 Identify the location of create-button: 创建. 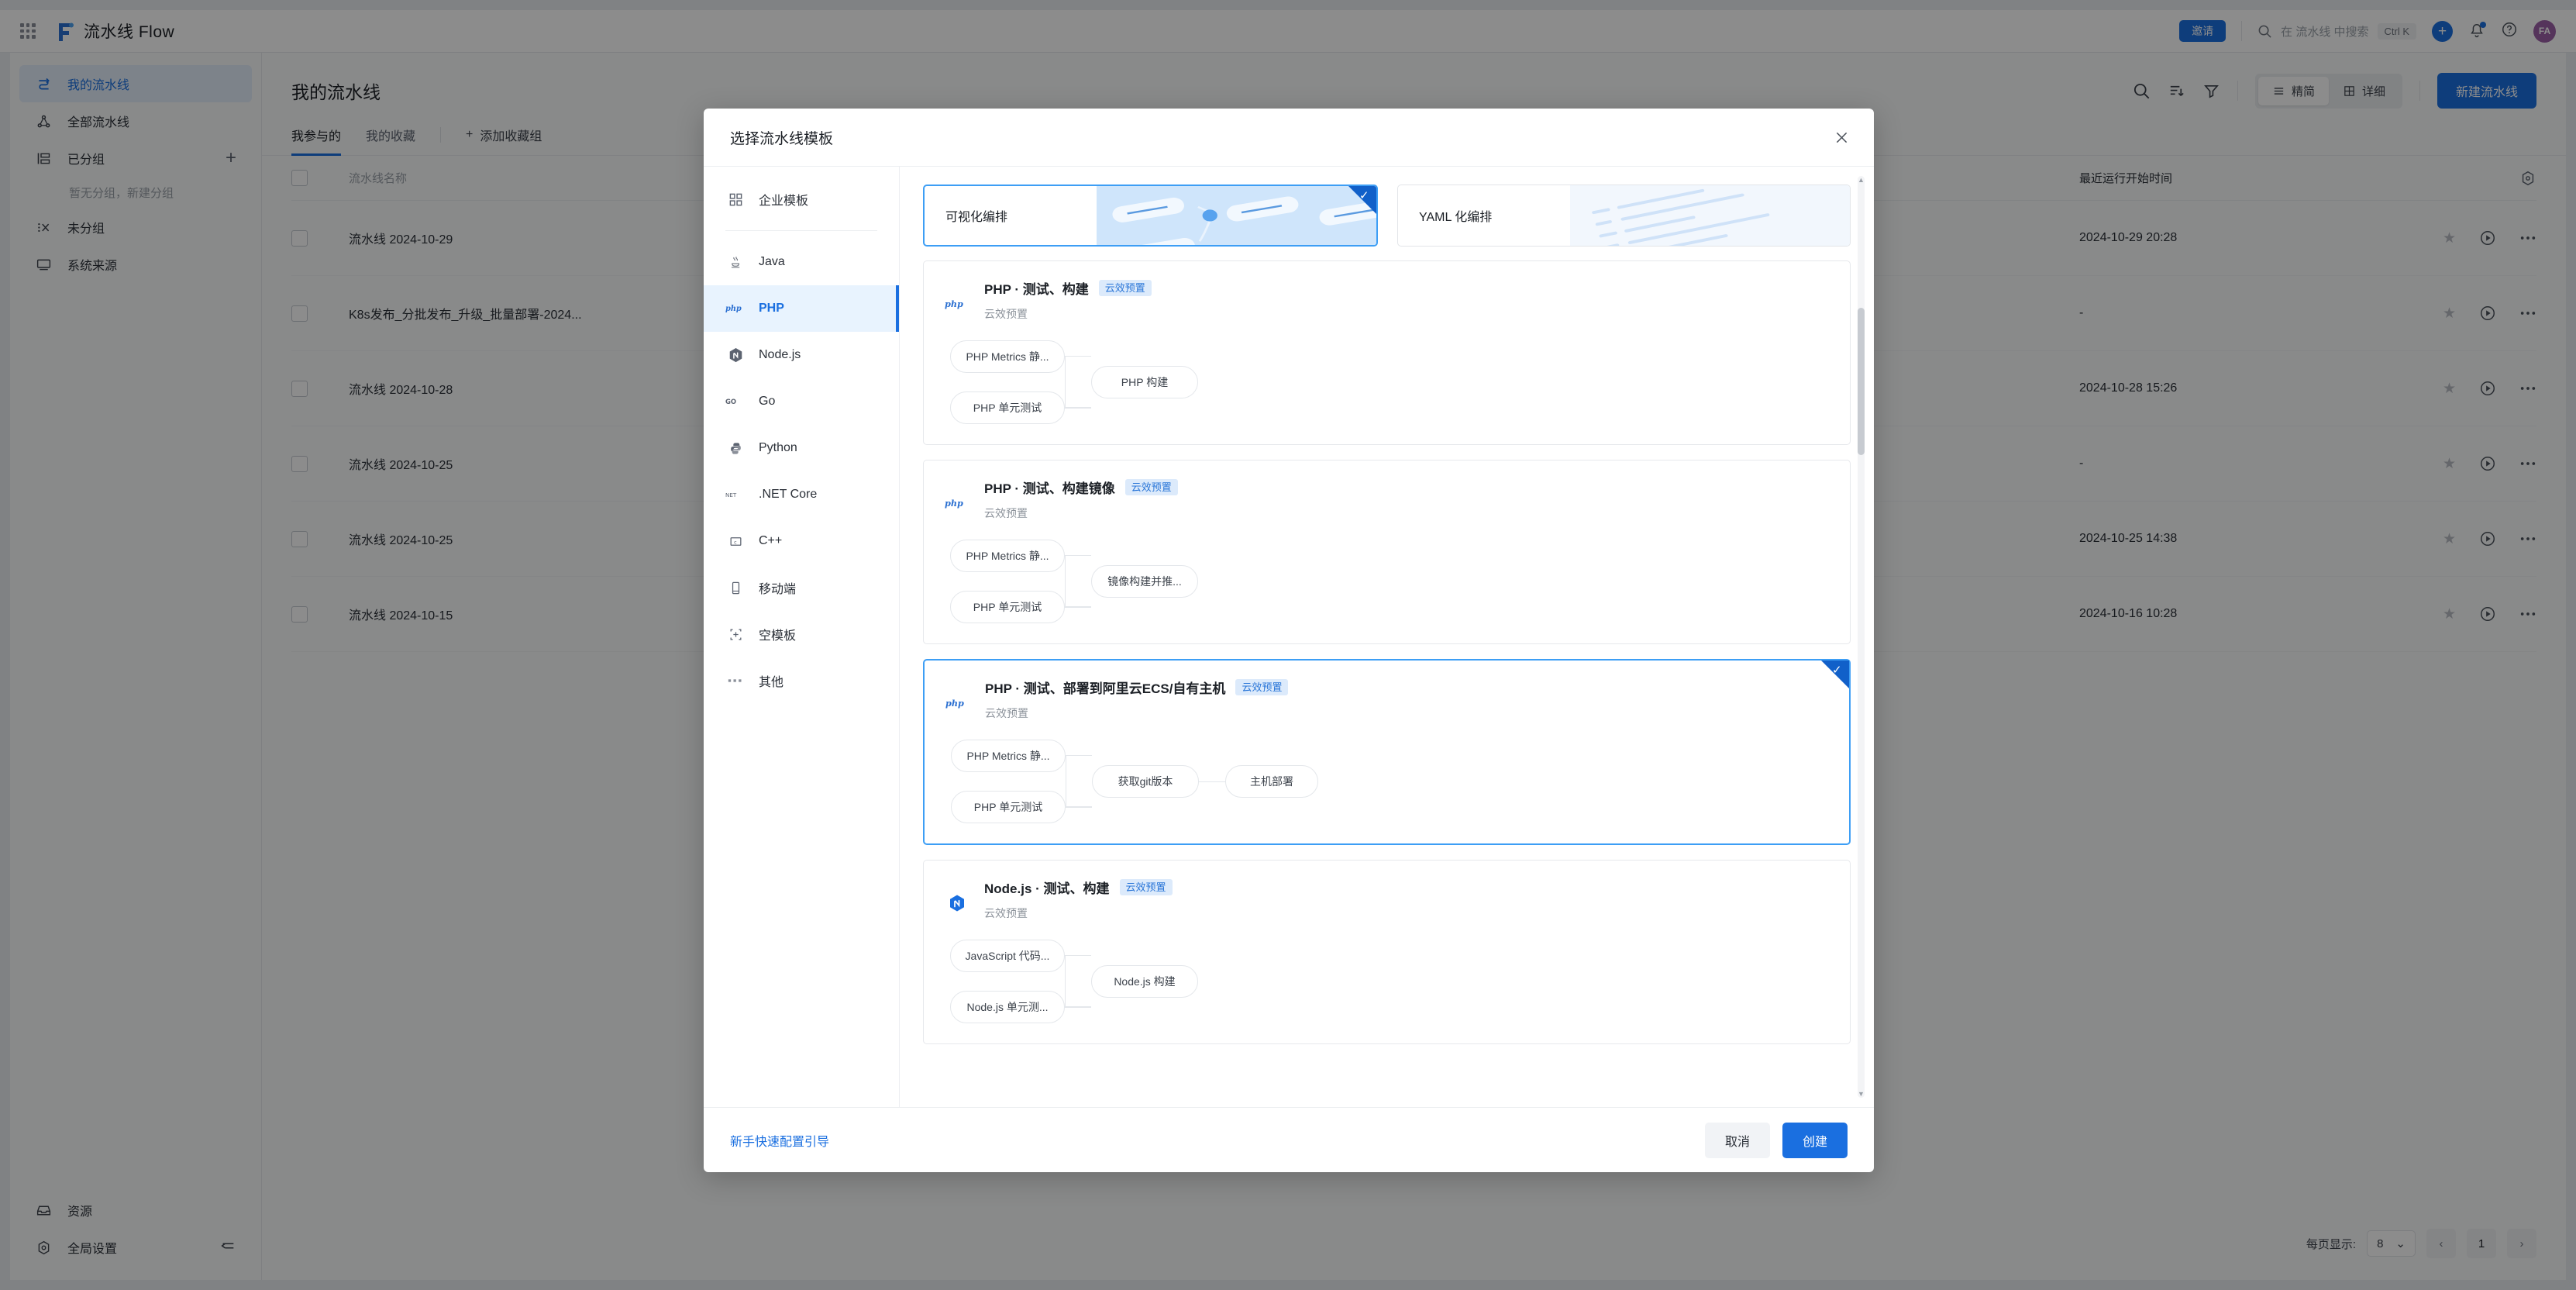
(1815, 1140).